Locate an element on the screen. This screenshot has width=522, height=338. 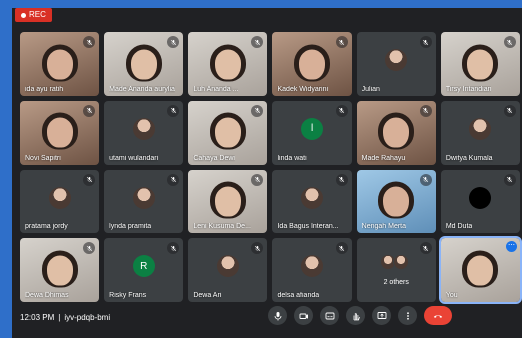
participant-tile: Dewa Dhimas is located at coordinates (60, 270).